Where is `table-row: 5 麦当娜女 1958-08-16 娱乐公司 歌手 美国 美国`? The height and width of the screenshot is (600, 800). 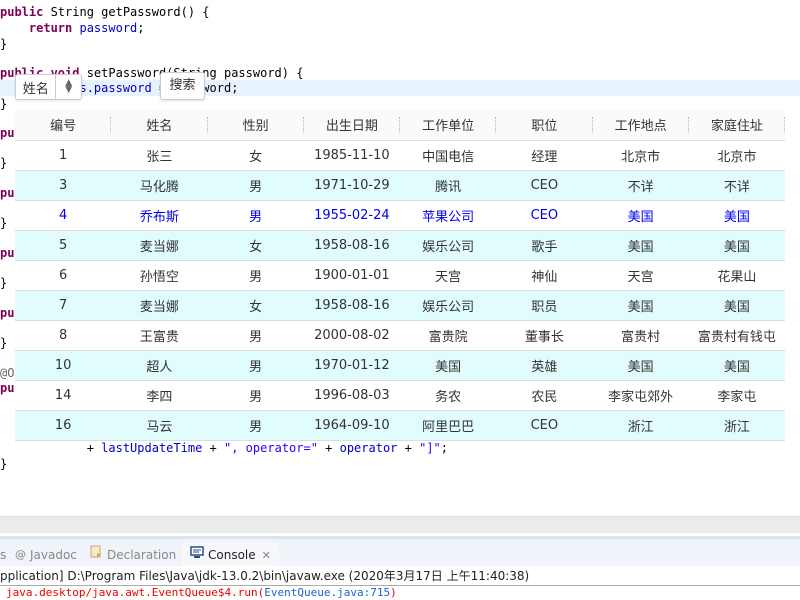 table-row: 5 麦当娜女 1958-08-16 娱乐公司 歌手 美国 美国 is located at coordinates (400, 245).